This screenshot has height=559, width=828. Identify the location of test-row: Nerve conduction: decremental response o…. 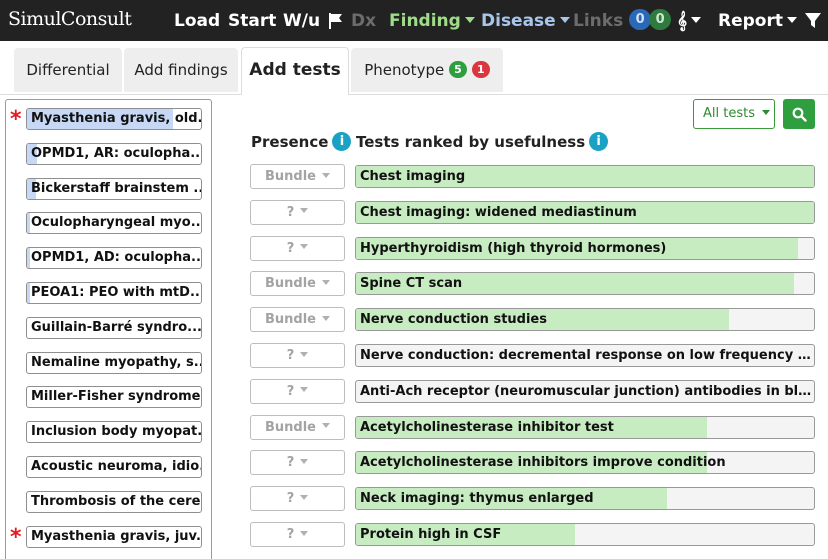
(585, 355).